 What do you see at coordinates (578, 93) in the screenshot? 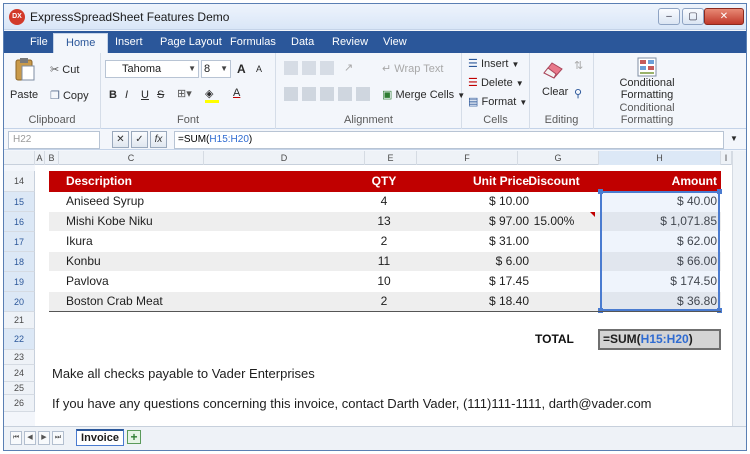
I see `find-icon: ⚲` at bounding box center [578, 93].